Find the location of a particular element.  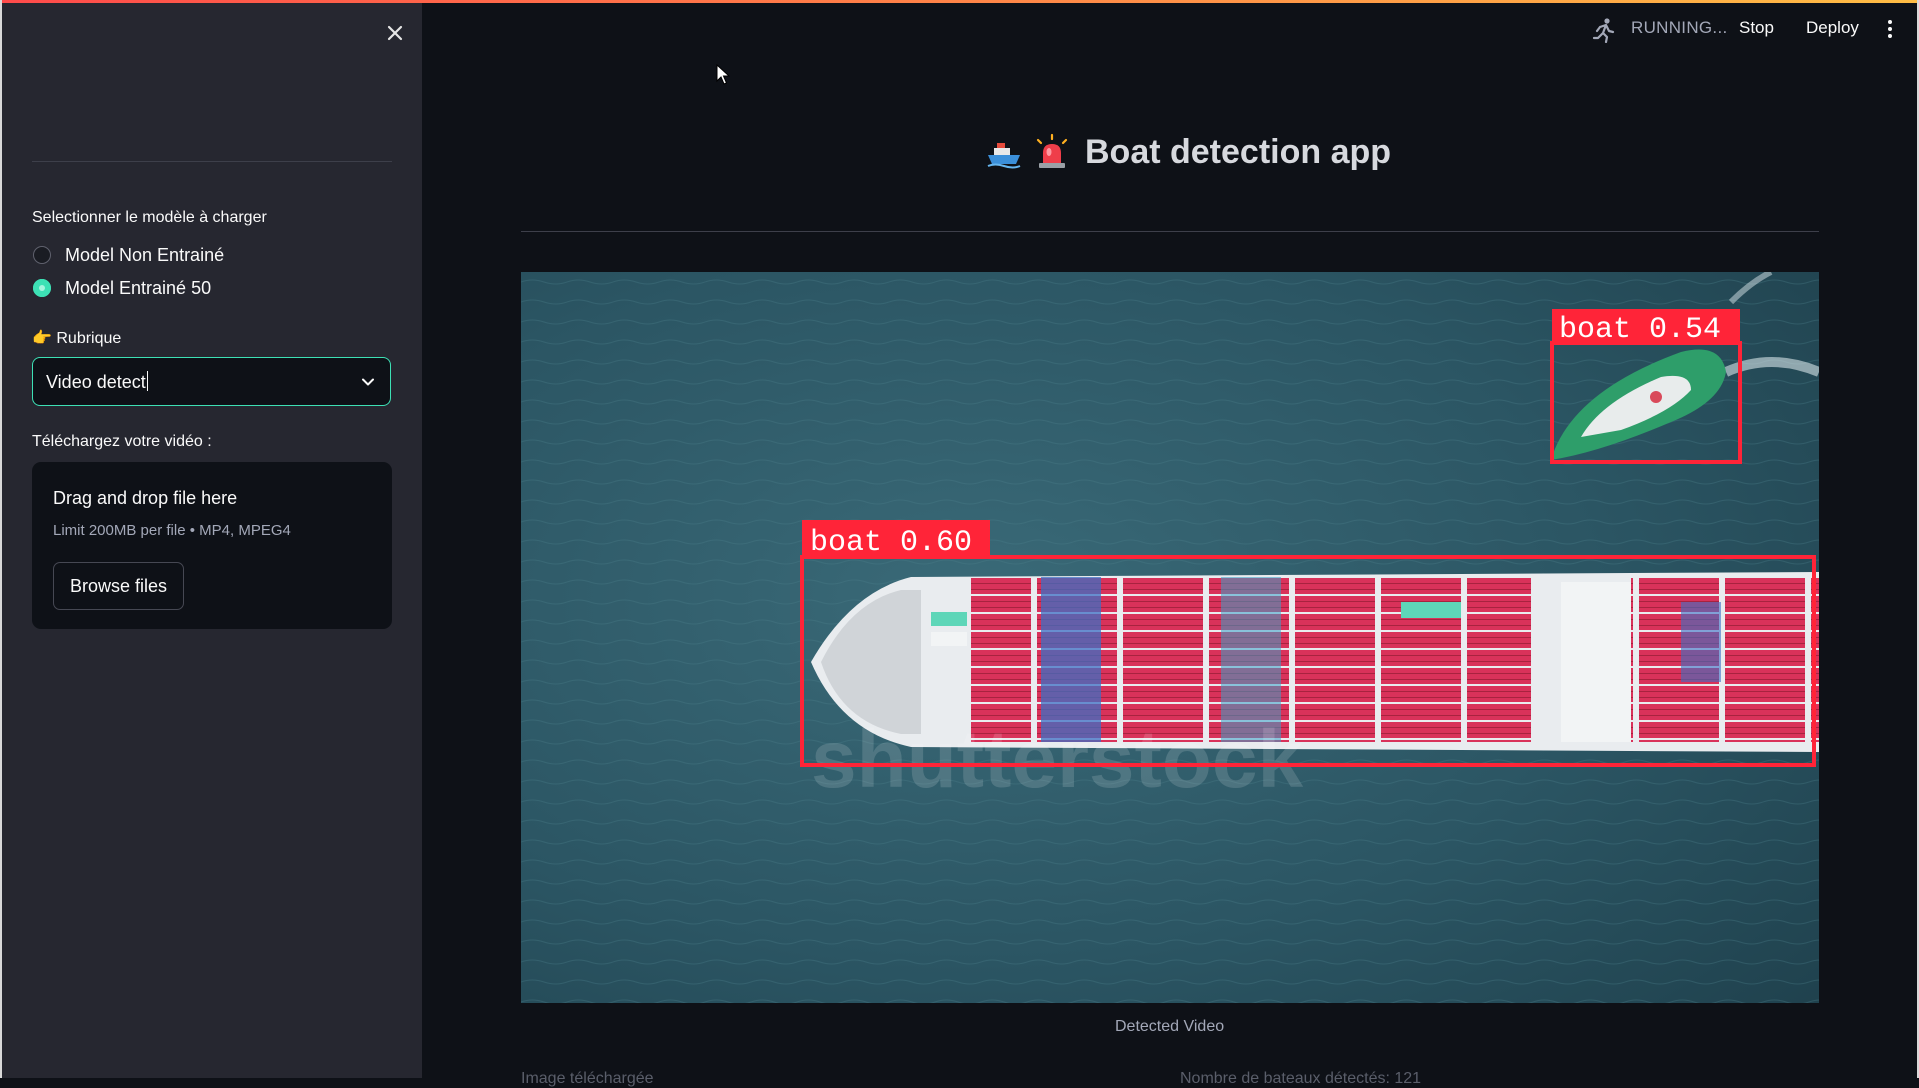

rotating-light-icon is located at coordinates (1052, 150).